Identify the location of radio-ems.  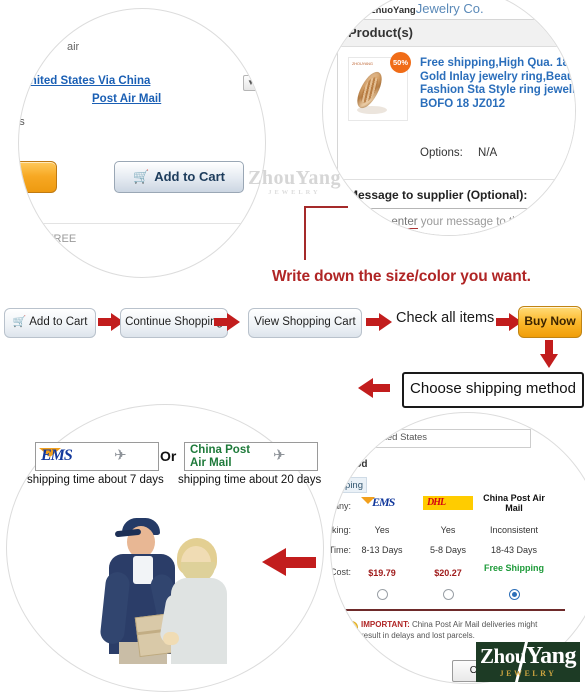
(382, 594).